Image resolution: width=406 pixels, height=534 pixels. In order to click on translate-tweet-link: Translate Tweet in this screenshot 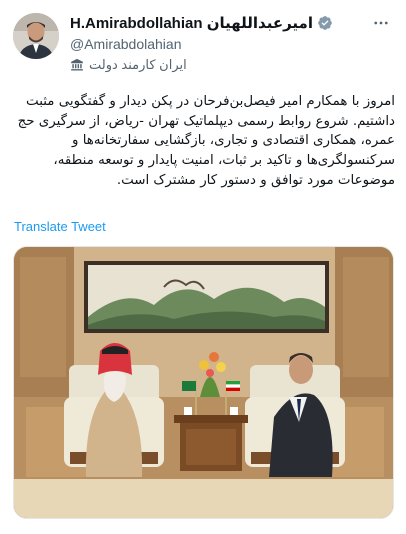, I will do `click(60, 226)`.